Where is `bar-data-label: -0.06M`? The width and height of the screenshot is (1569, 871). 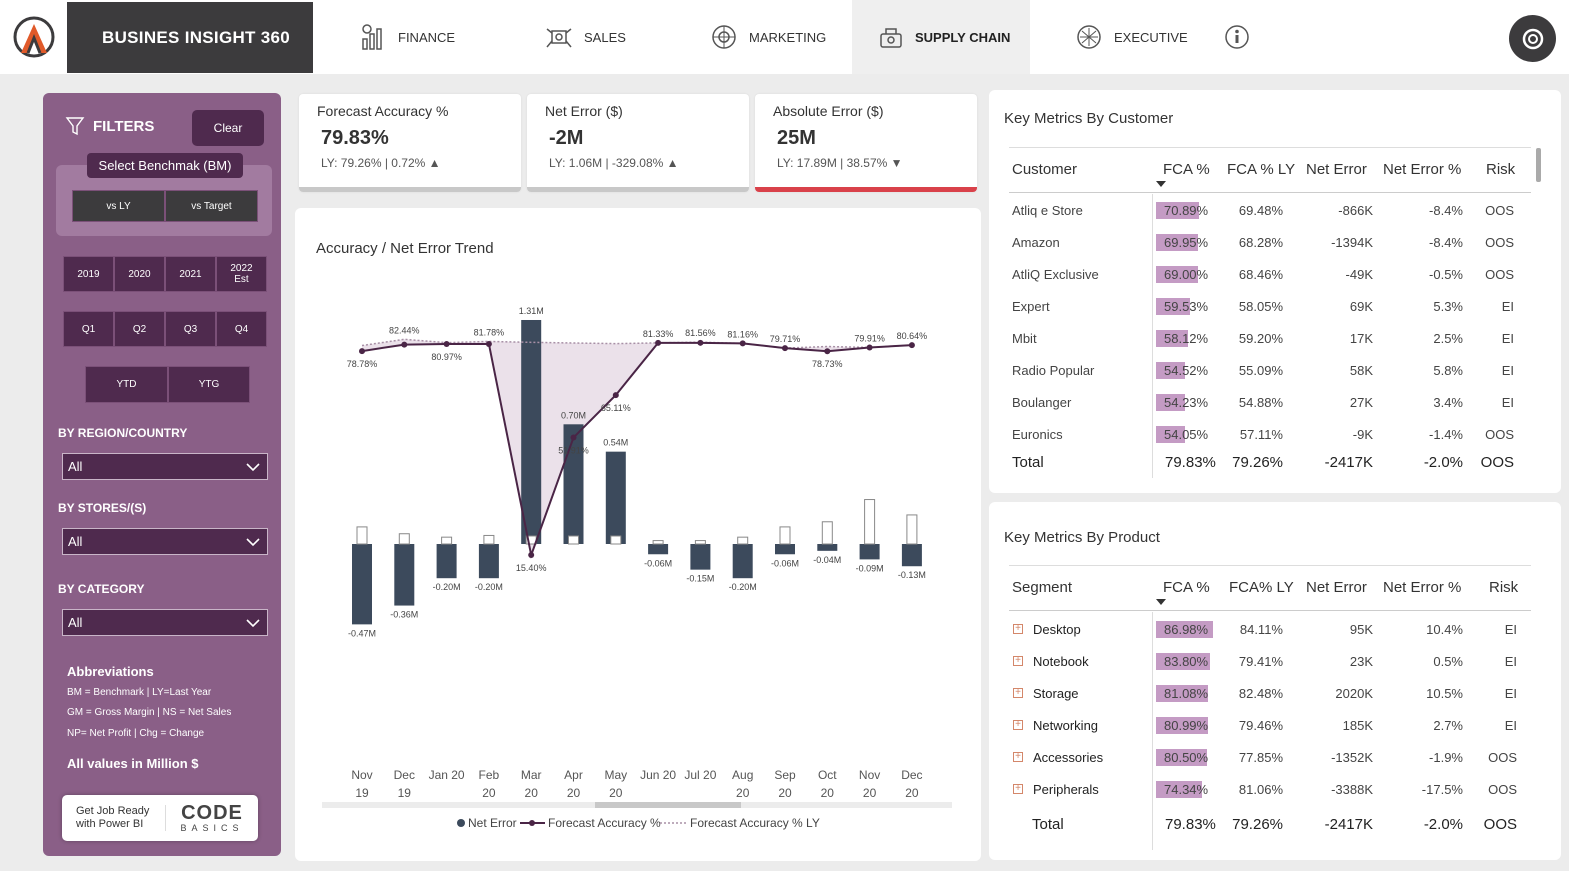 bar-data-label: -0.06M is located at coordinates (785, 563).